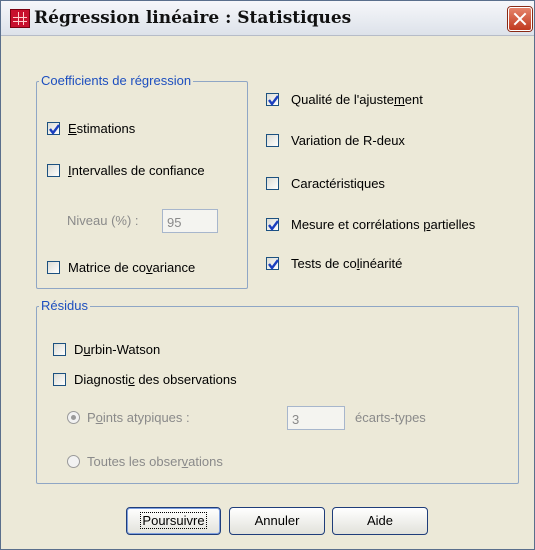  Describe the element at coordinates (190, 221) in the screenshot. I see `niveau-input: 95` at that location.